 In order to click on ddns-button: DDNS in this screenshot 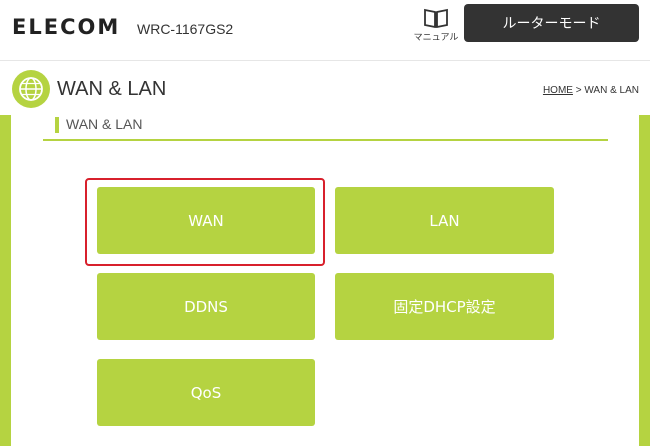, I will do `click(206, 306)`.